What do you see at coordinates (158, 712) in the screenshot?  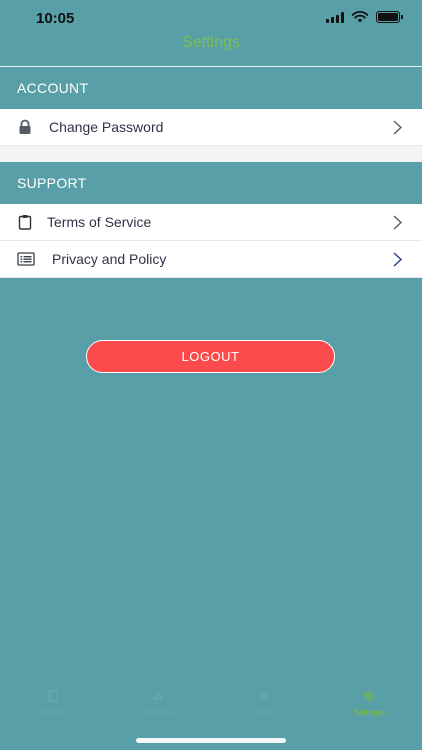 I see `tab-ratings-label: Ratings` at bounding box center [158, 712].